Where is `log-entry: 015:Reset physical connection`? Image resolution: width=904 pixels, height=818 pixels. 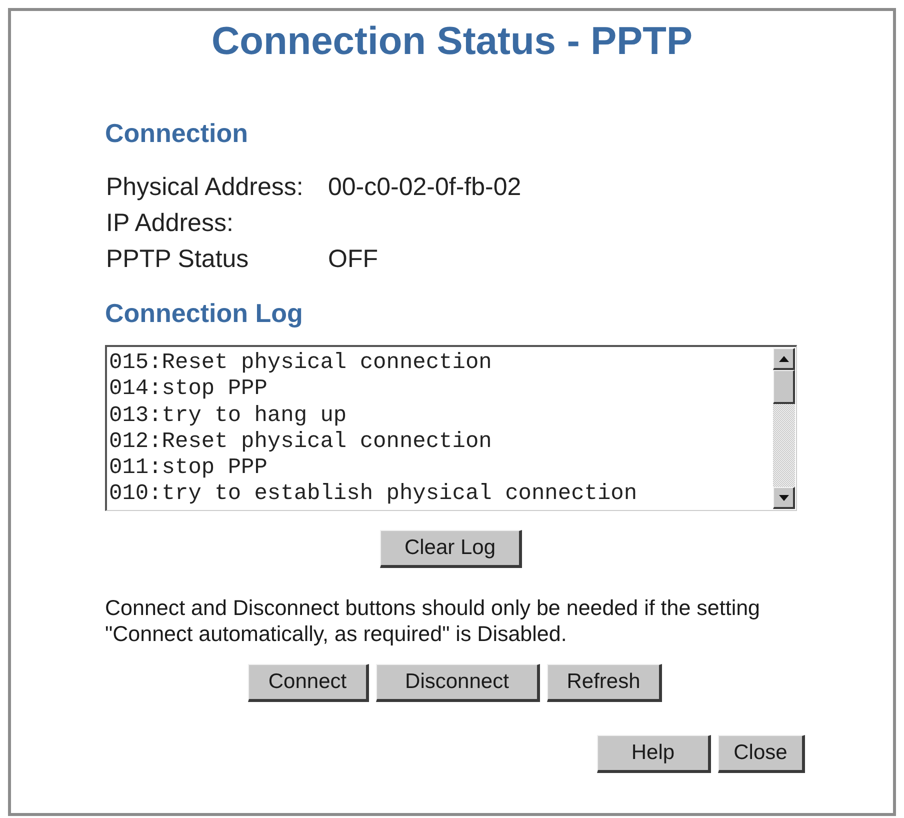 log-entry: 015:Reset physical connection is located at coordinates (301, 363).